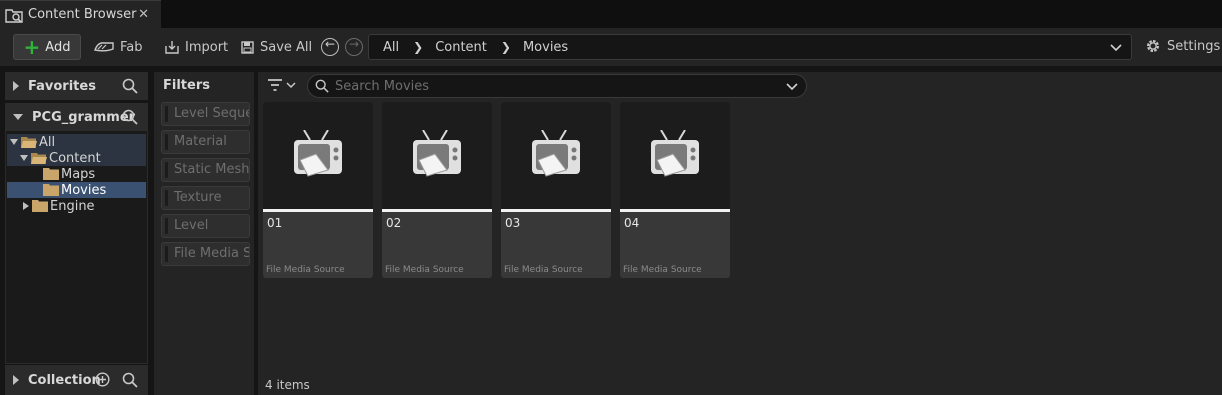 The height and width of the screenshot is (395, 1222). Describe the element at coordinates (247, 47) in the screenshot. I see `save-icon` at that location.